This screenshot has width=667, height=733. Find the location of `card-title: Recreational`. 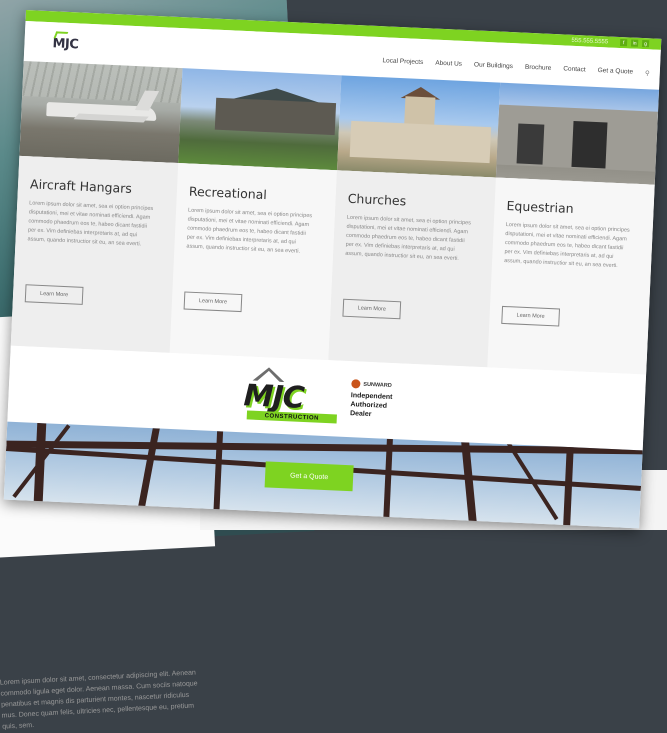

card-title: Recreational is located at coordinates (228, 193).